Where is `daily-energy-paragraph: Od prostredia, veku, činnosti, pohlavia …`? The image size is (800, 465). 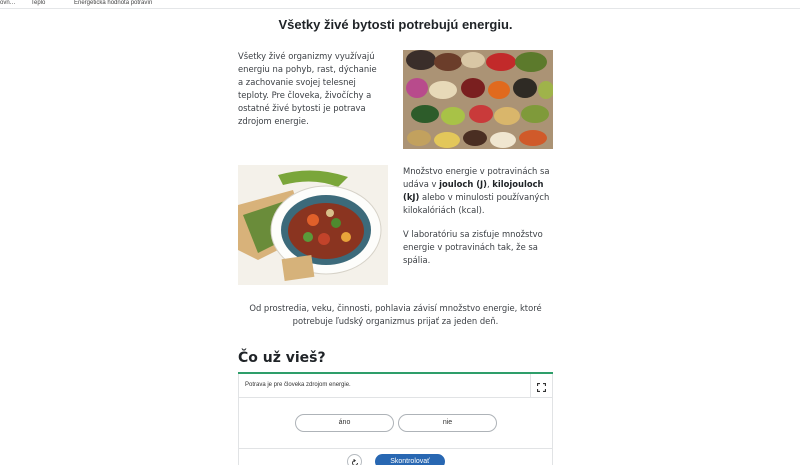 daily-energy-paragraph: Od prostredia, veku, činnosti, pohlavia … is located at coordinates (395, 314).